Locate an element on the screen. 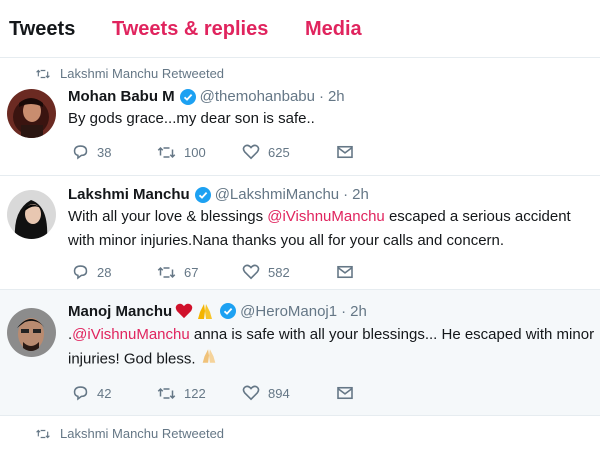  tweet-header: Manoj Manchu @HeroManoj1 · 2h is located at coordinates (217, 311).